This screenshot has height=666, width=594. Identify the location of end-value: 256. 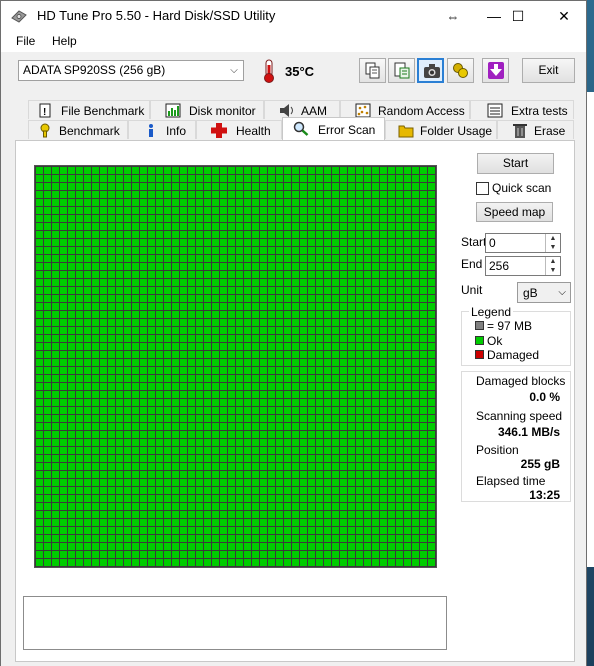
(499, 266).